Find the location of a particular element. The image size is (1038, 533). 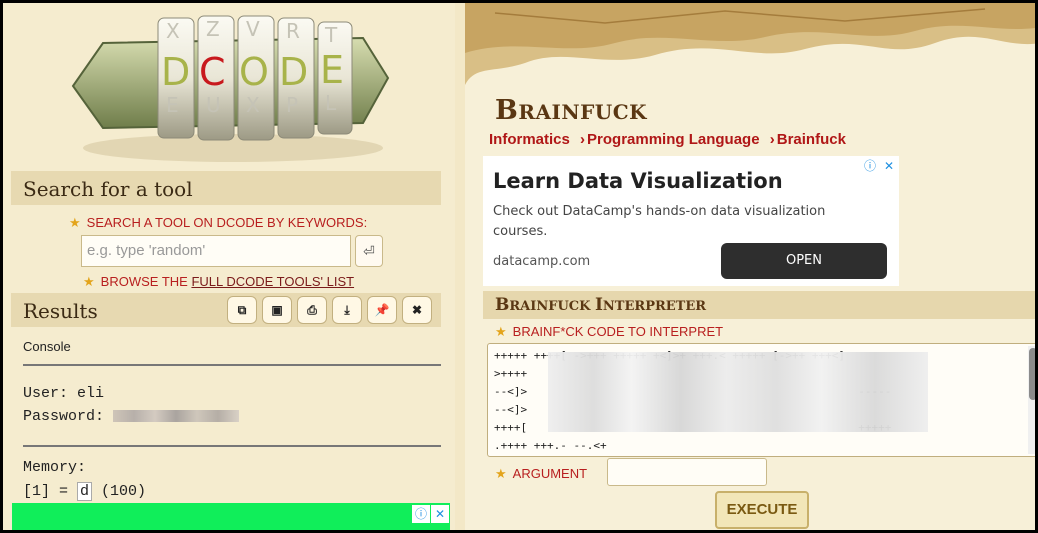

svg-text: Z is located at coordinates (213, 29).